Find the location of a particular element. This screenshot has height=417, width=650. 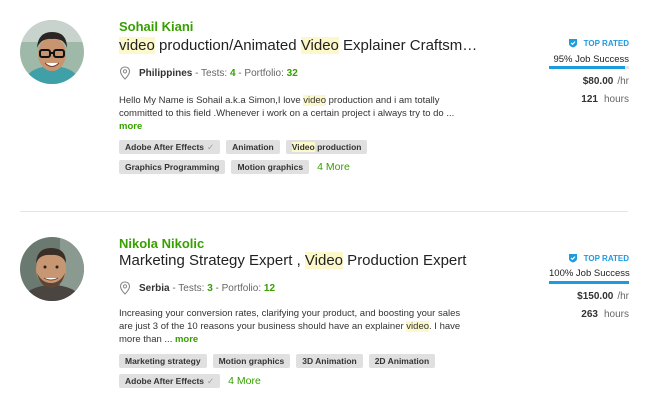

hours-worked: 263 hours is located at coordinates (605, 314).